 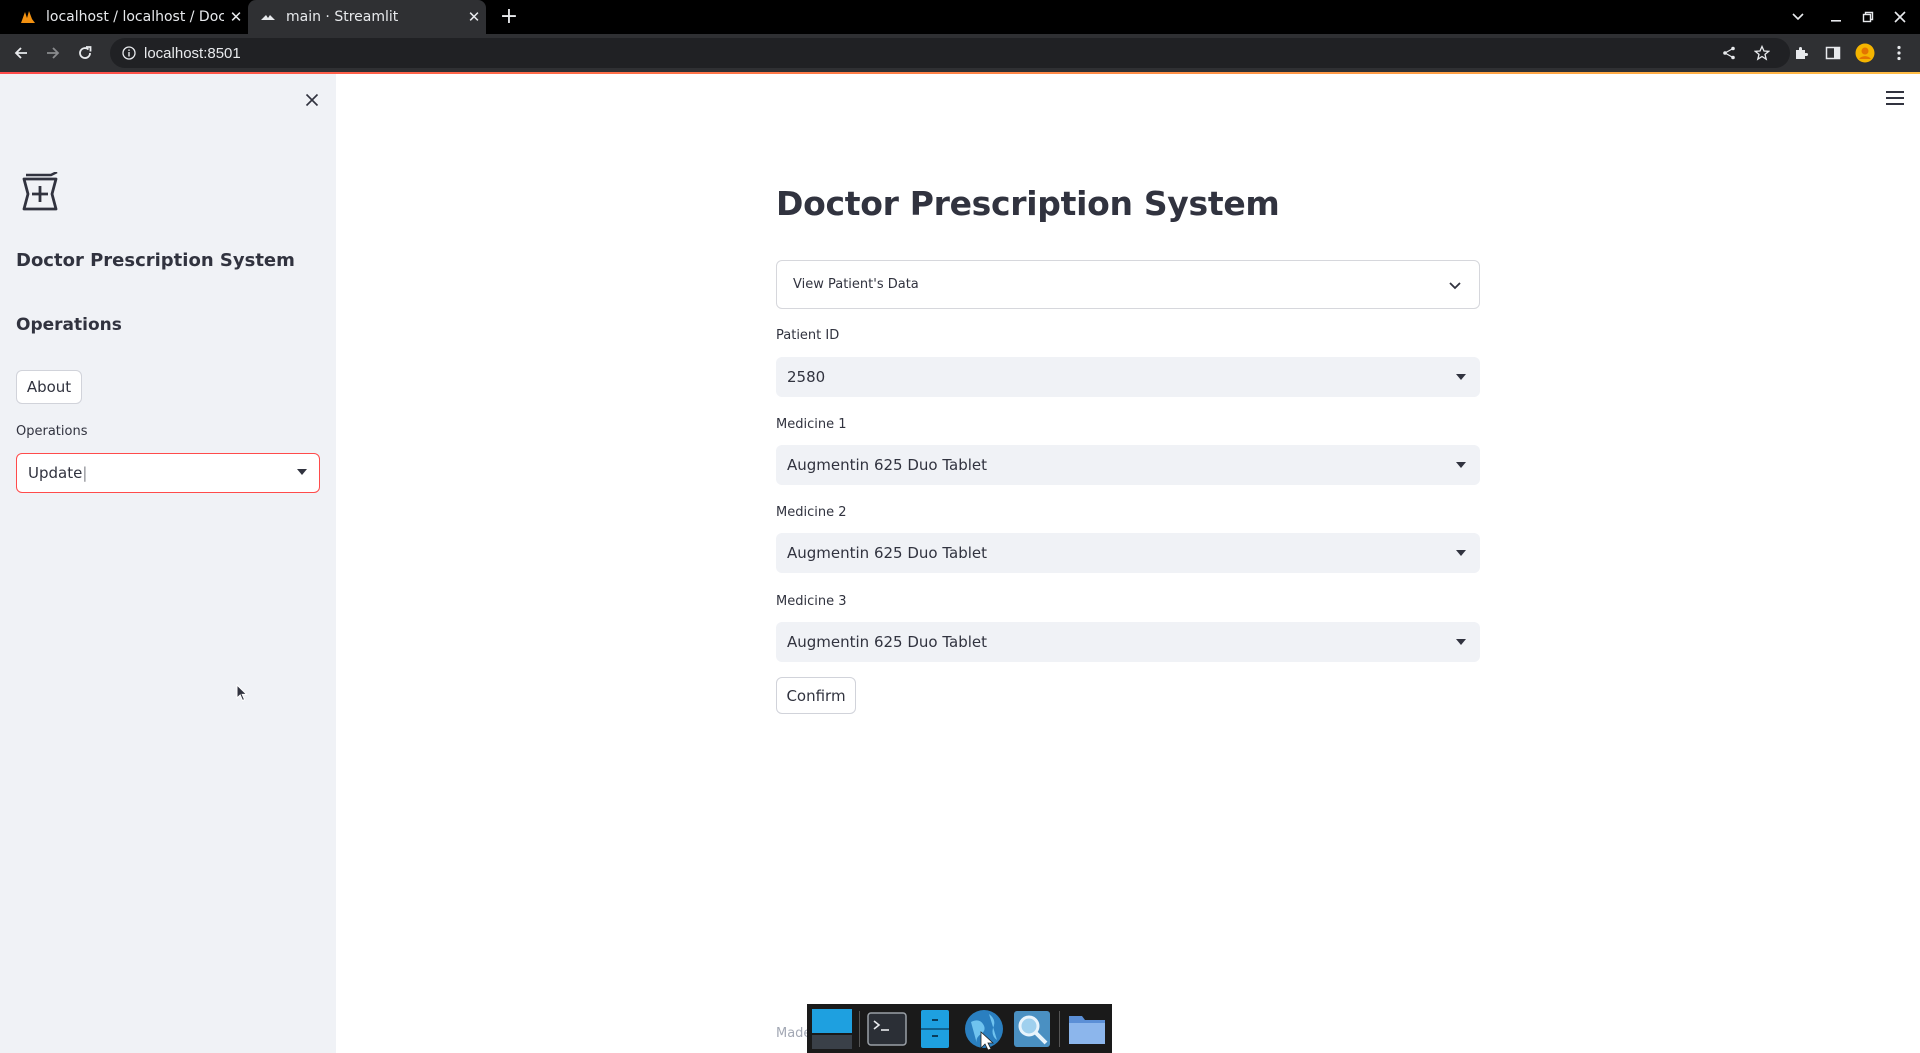 I want to click on medicine-1-label: Medicine 1, so click(x=811, y=424).